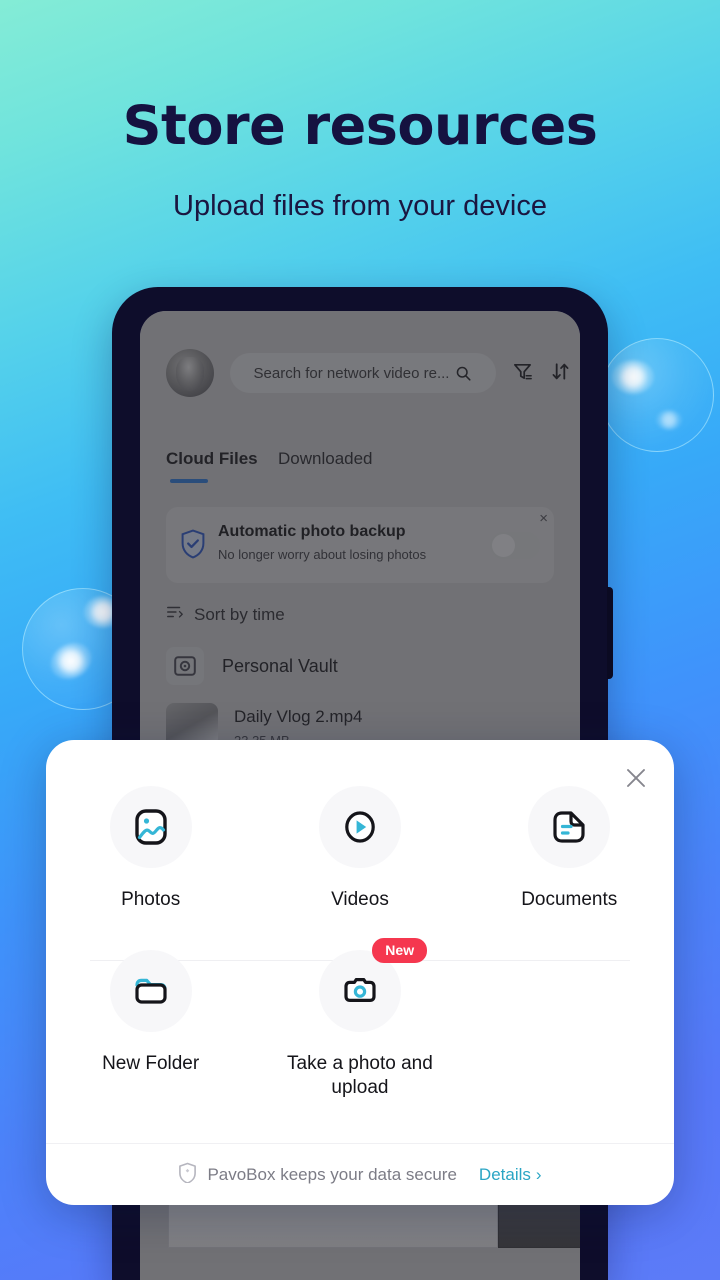  Describe the element at coordinates (189, 481) in the screenshot. I see `tab-active-underline` at that location.